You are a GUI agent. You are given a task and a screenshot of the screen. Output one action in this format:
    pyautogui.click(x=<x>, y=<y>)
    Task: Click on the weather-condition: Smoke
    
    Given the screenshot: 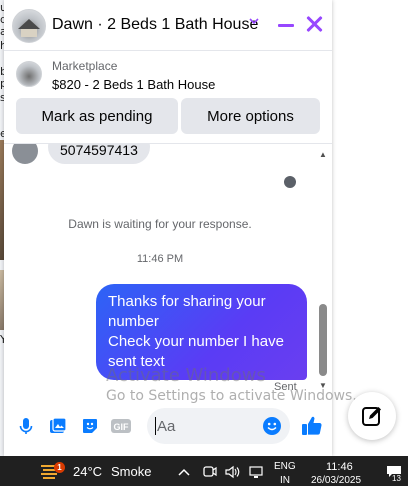 What is the action you would take?
    pyautogui.click(x=131, y=471)
    